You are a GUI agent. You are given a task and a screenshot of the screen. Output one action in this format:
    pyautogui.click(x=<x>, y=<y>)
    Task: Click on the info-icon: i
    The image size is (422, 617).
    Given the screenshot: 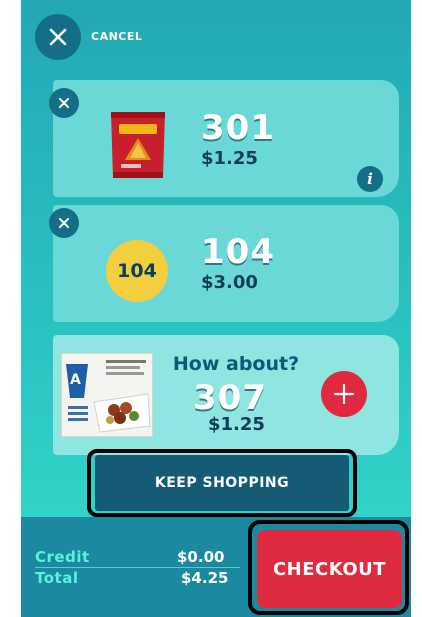 What is the action you would take?
    pyautogui.click(x=370, y=179)
    